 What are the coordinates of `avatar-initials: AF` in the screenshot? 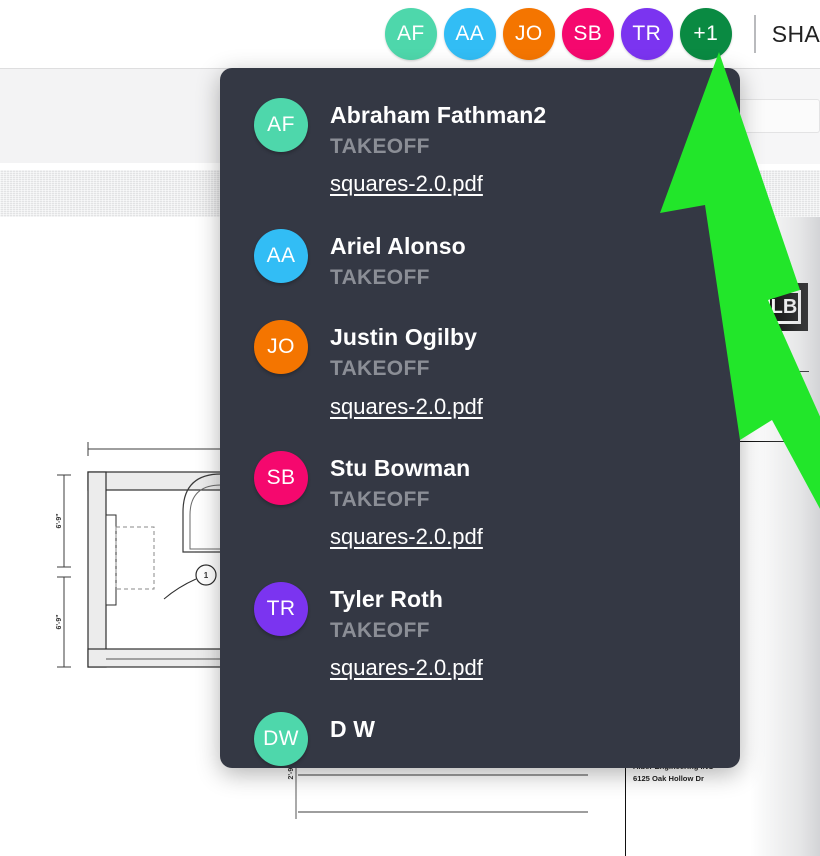 It's located at (410, 33).